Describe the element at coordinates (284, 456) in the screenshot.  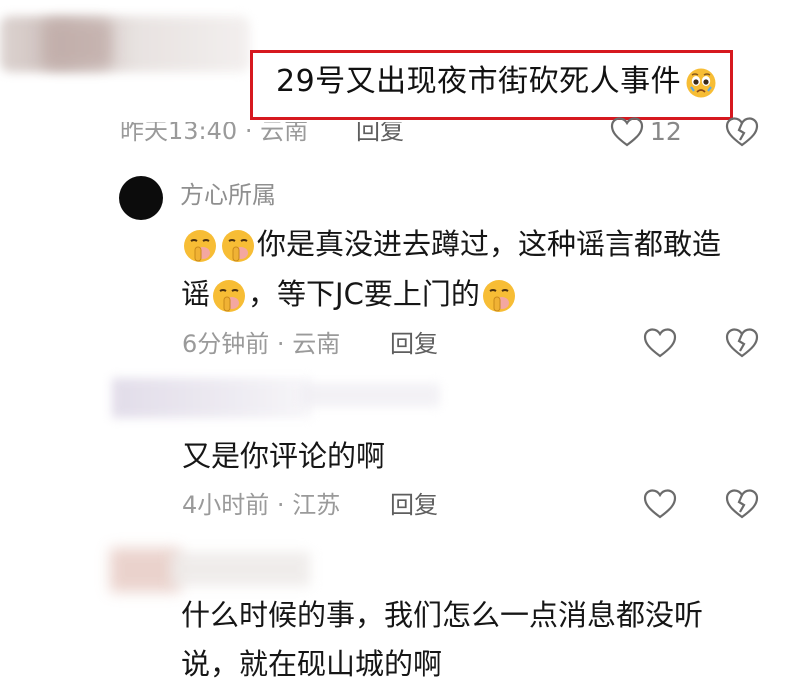
I see `comment-2-text: 又是你评论的啊` at that location.